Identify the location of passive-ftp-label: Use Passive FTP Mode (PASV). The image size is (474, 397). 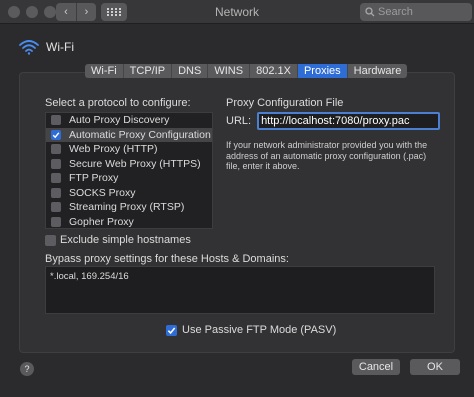
(259, 330).